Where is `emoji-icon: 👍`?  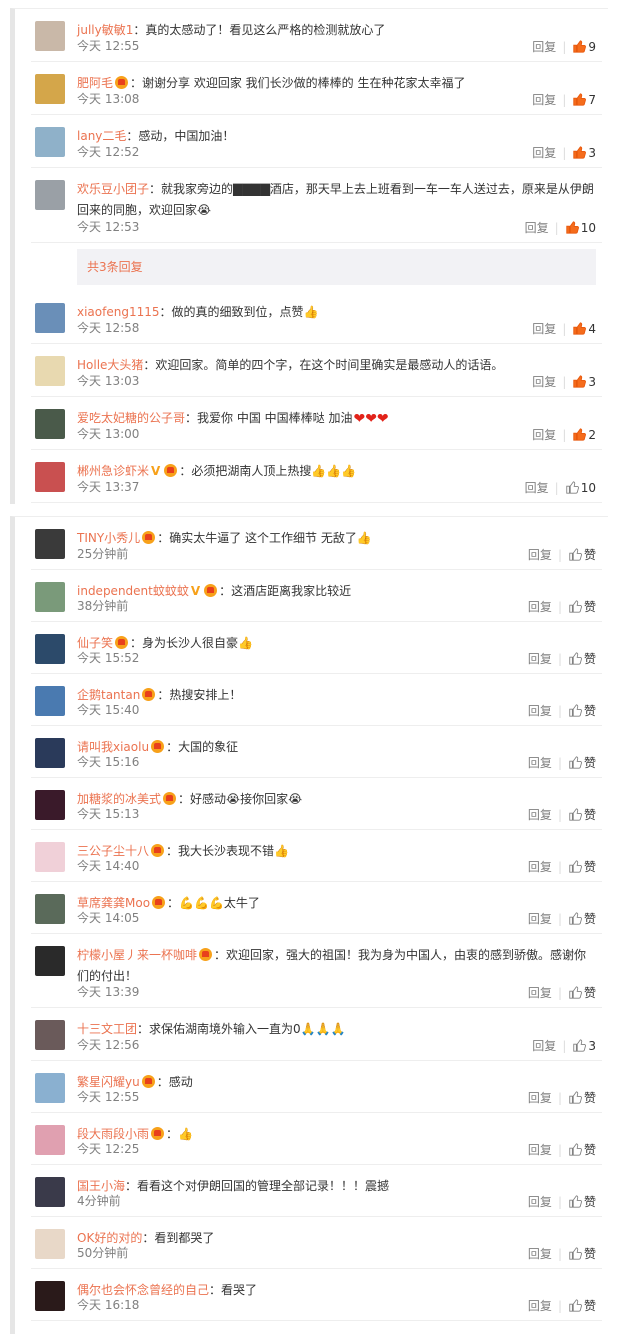 emoji-icon: 👍 is located at coordinates (245, 643).